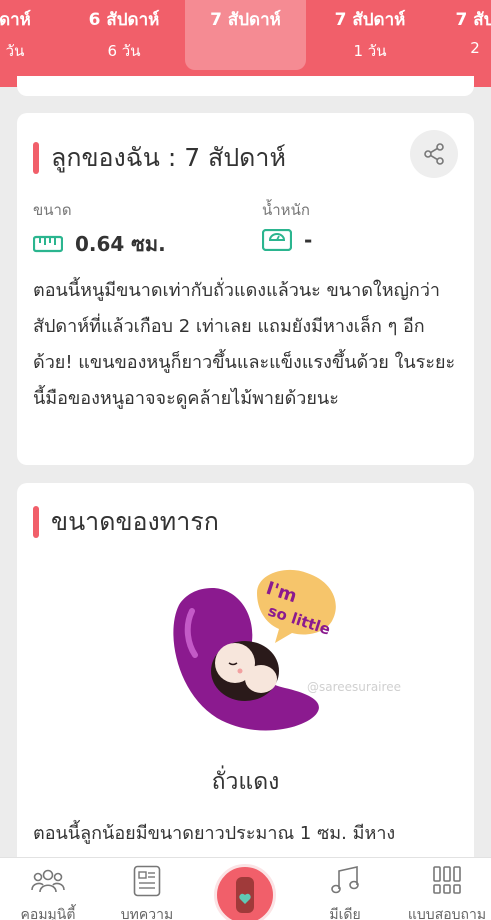  I want to click on week-tab-day: 1 วัน, so click(370, 51).